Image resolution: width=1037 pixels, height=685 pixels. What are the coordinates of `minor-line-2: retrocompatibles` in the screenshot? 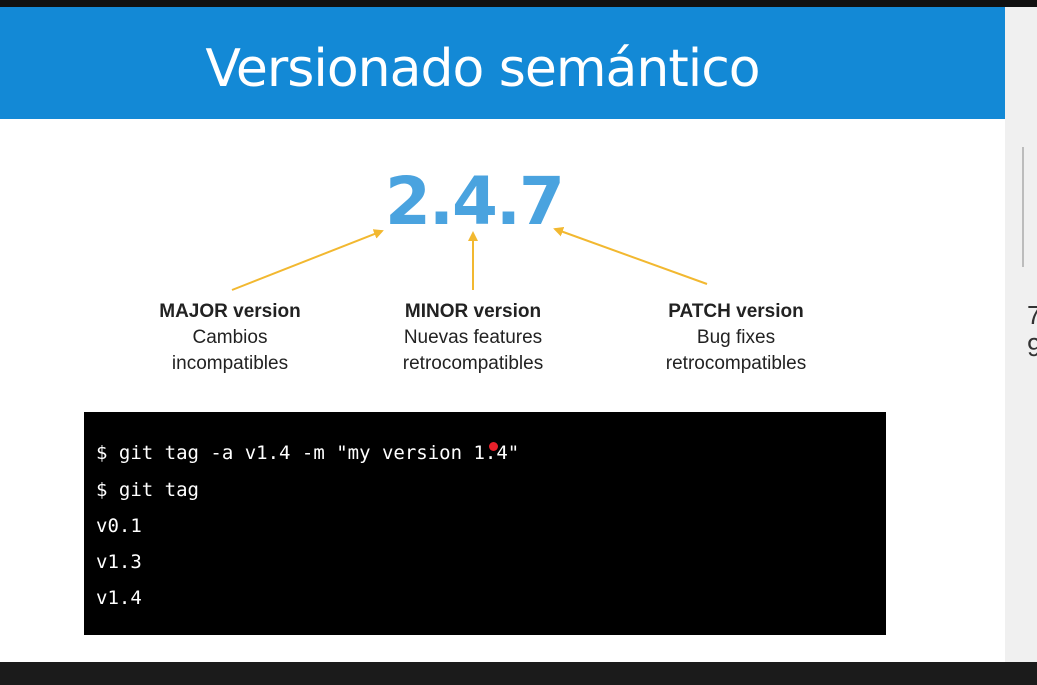 It's located at (473, 363).